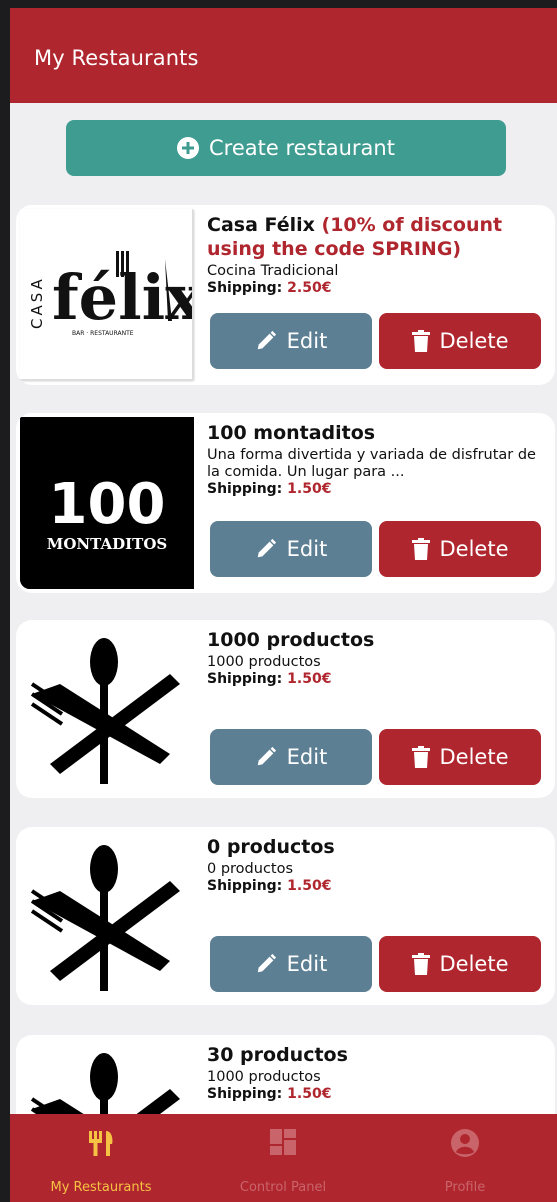 The width and height of the screenshot is (557, 1202). Describe the element at coordinates (37, 302) in the screenshot. I see `logo-casa-text: CASA` at that location.